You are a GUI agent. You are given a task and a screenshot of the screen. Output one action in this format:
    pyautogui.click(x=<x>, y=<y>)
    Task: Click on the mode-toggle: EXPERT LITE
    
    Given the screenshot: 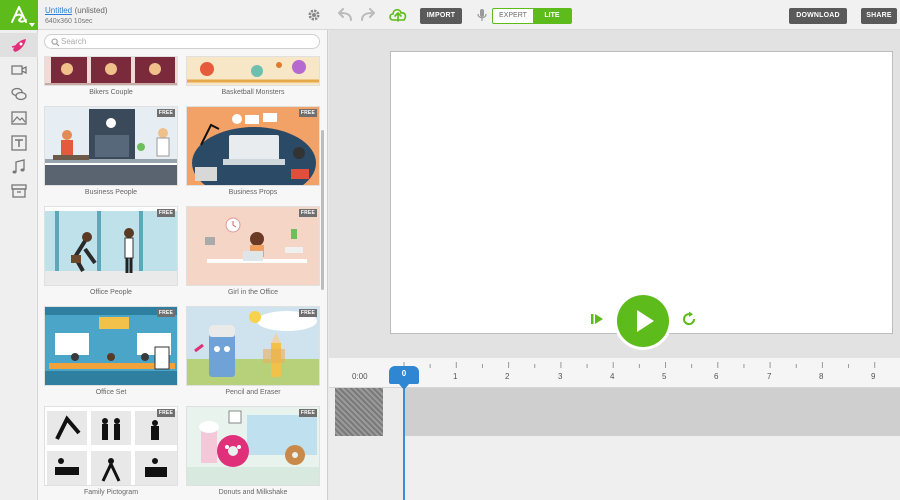 What is the action you would take?
    pyautogui.click(x=532, y=16)
    